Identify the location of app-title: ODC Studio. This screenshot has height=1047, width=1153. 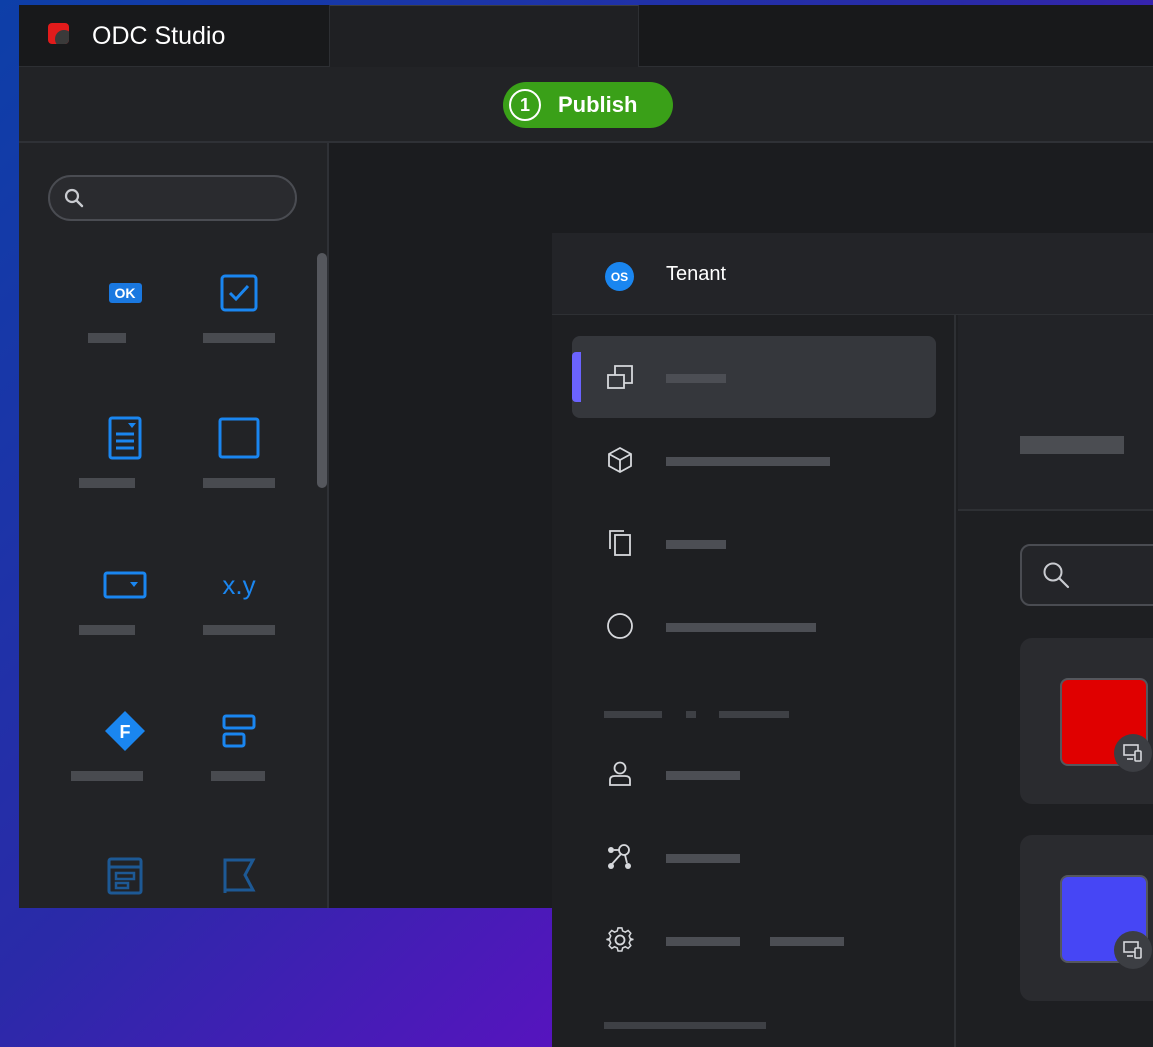
(159, 36).